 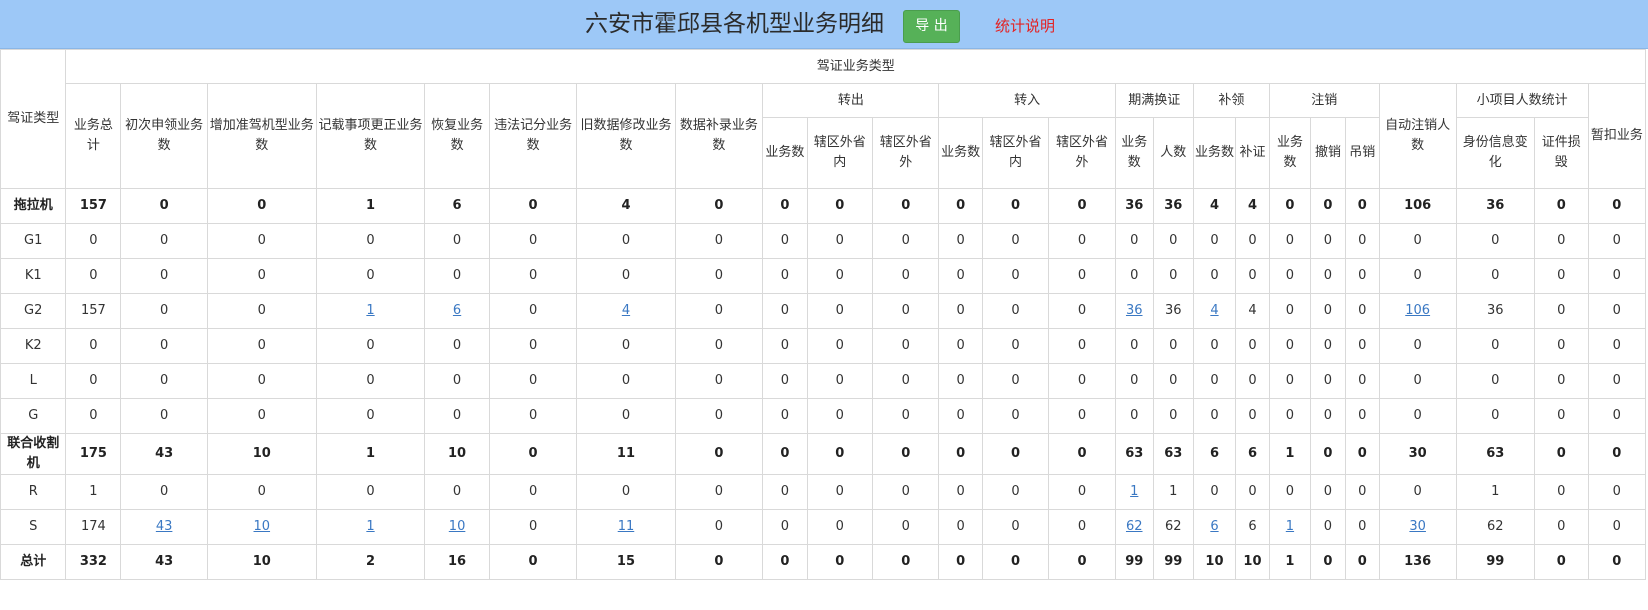 What do you see at coordinates (734, 24) in the screenshot?
I see `page-title: 六安市霍邱县各机型业务明细` at bounding box center [734, 24].